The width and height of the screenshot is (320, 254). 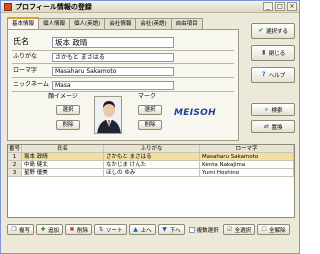 I want to click on table-row: 3 星野 優美 ほしの ゆみ Yumi Hoshino, so click(x=151, y=173).